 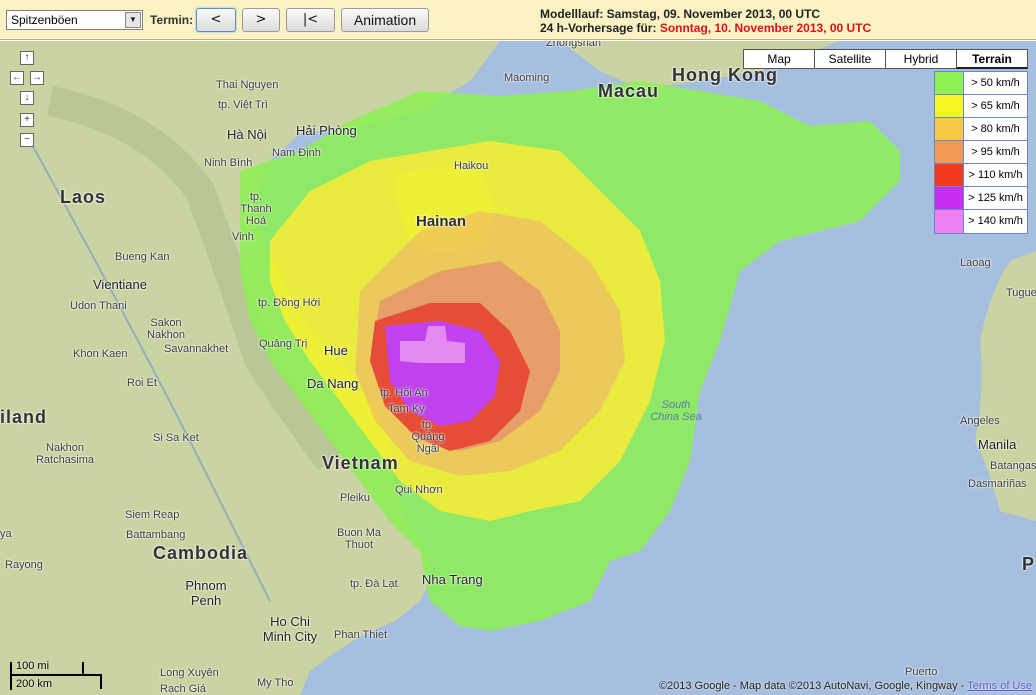 What do you see at coordinates (33, 666) in the screenshot?
I see `scale-miles: 100 mi` at bounding box center [33, 666].